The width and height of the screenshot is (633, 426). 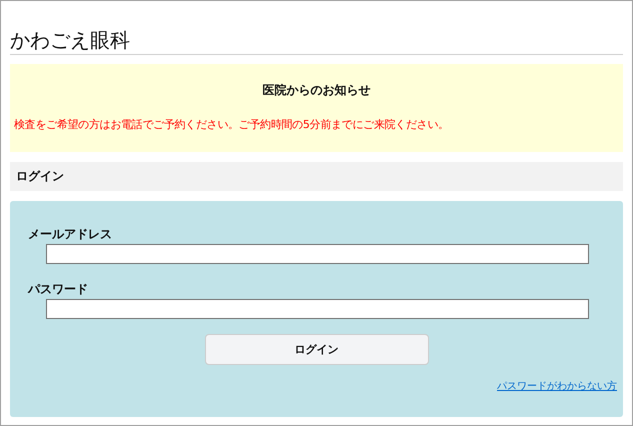 What do you see at coordinates (232, 124) in the screenshot?
I see `notice-message: 検査をご希望の方はお電話でご予約ください。ご予約時間の5分前までにご来院ください。` at bounding box center [232, 124].